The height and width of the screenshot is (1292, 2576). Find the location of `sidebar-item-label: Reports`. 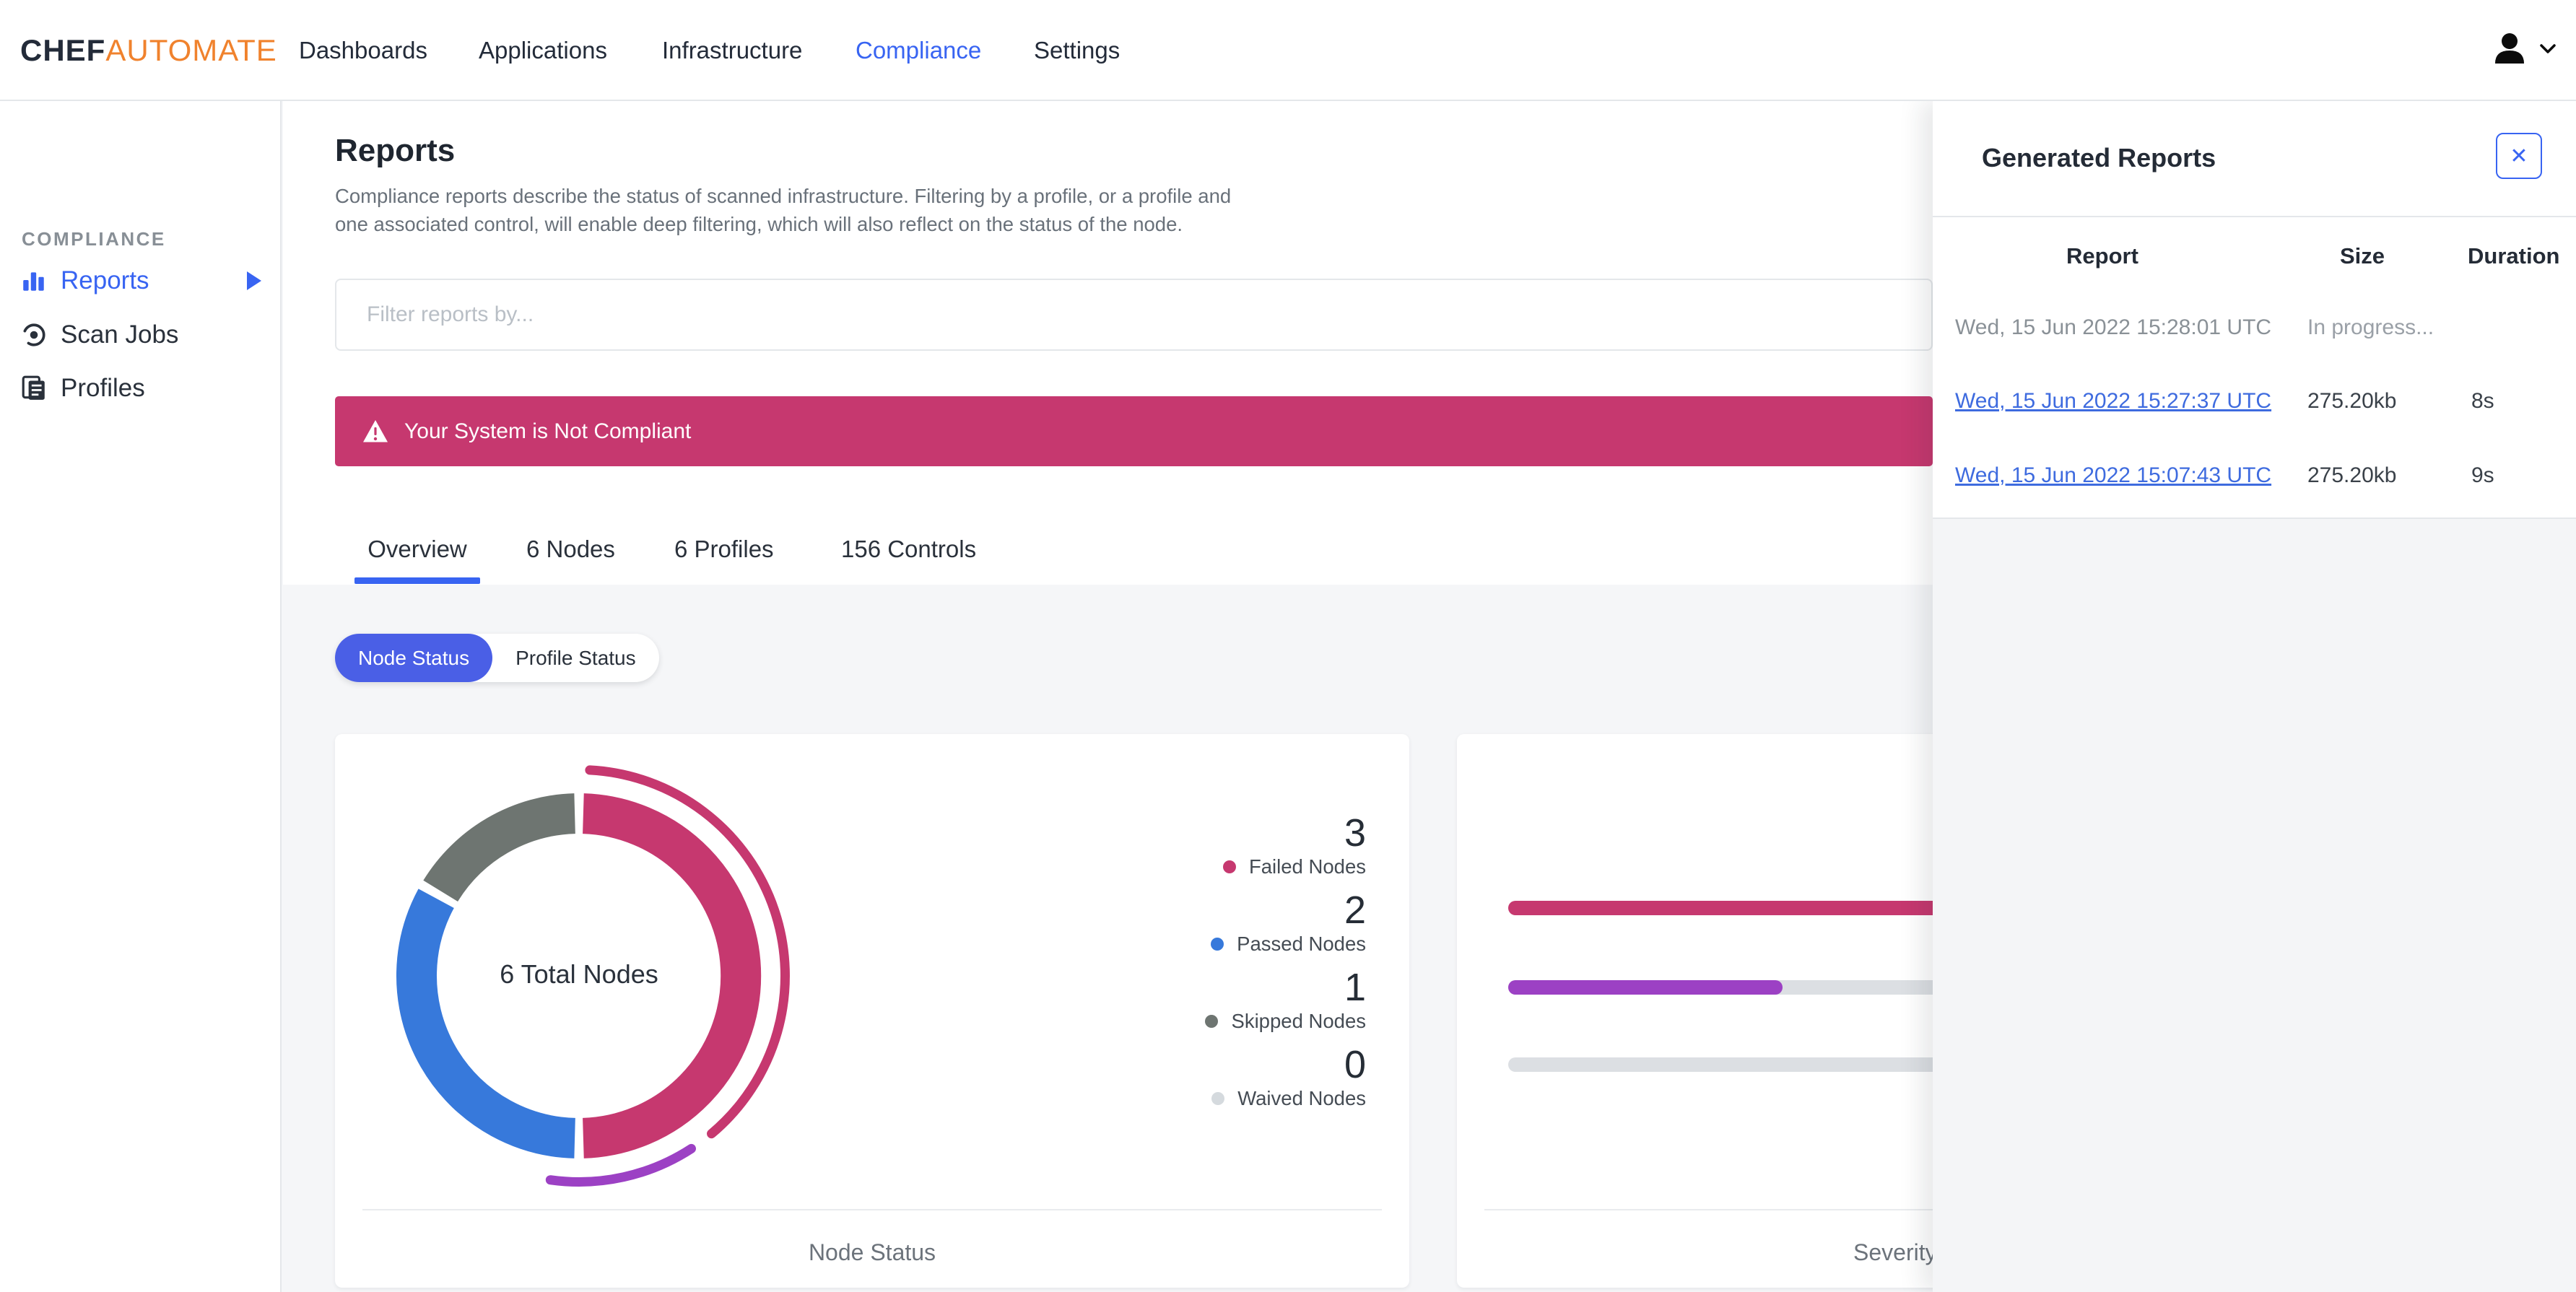

sidebar-item-label: Reports is located at coordinates (105, 280).